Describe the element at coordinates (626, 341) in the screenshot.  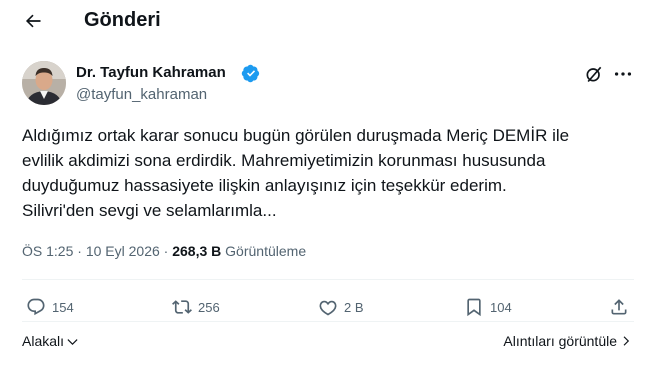
I see `chevron-right-icon` at that location.